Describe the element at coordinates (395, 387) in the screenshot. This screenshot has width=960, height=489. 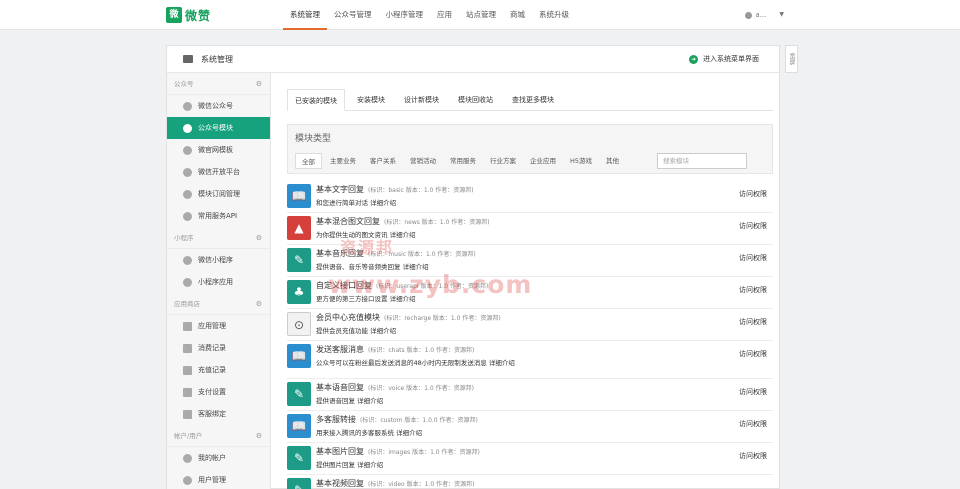
I see `module-name: 基本语音回复 (标识：voice 版本：1.0 作者：资源邦)` at that location.